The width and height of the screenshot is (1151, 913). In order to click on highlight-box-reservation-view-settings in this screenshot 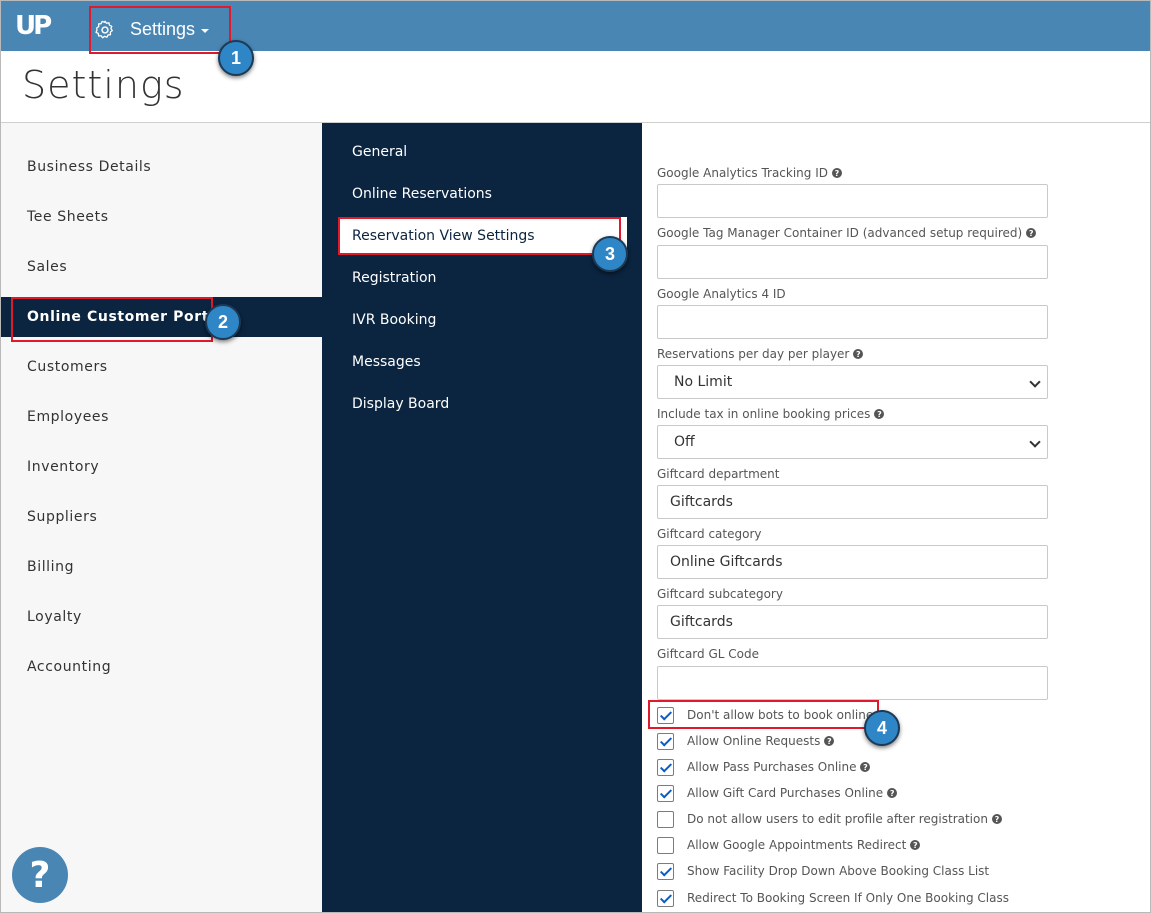, I will do `click(479, 236)`.